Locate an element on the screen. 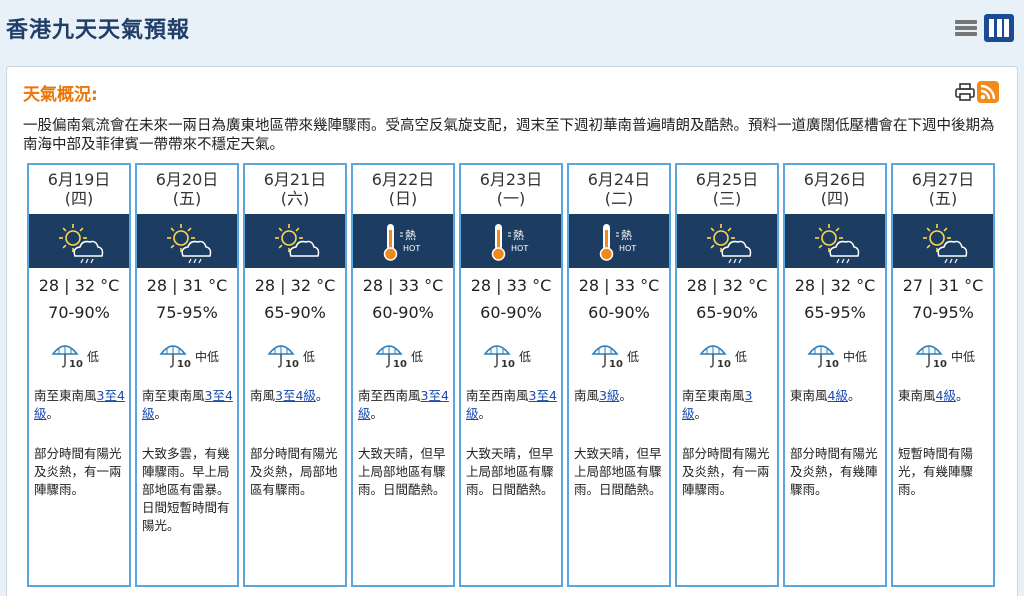  forecast-weekday: (六) is located at coordinates (295, 198).